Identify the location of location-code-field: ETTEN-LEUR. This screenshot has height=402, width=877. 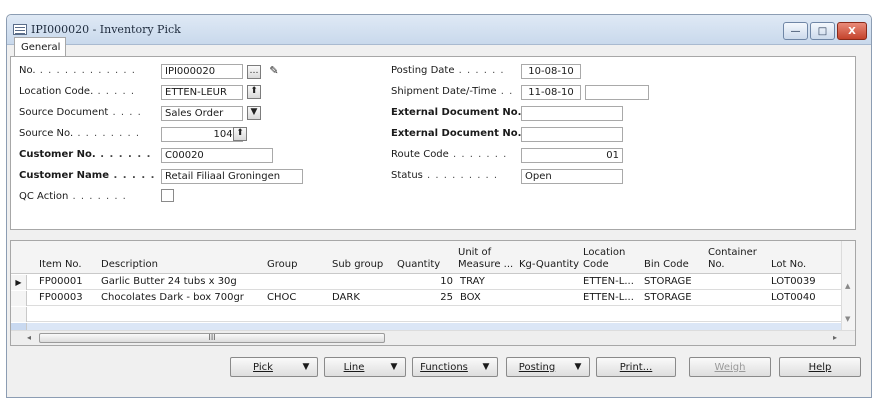
(202, 92).